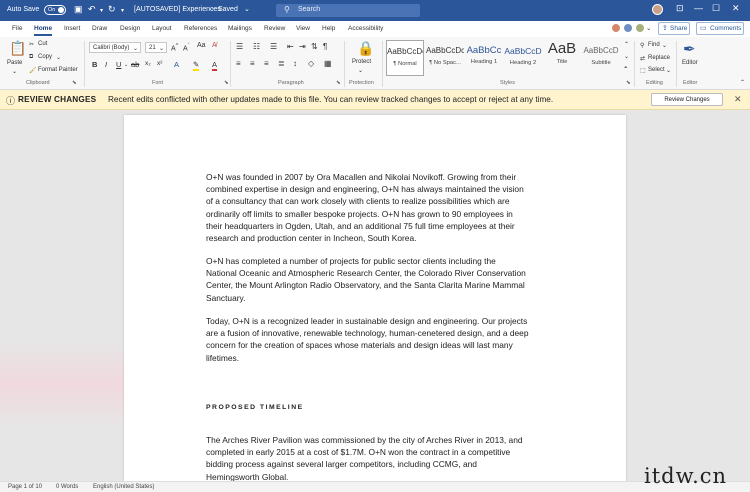 The height and width of the screenshot is (492, 750). Describe the element at coordinates (43, 30) in the screenshot. I see `tab-home: Home` at that location.